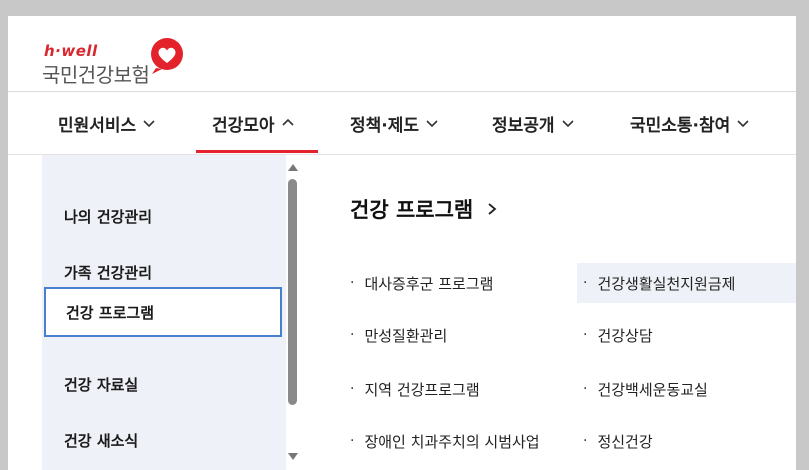 The height and width of the screenshot is (470, 809). I want to click on nav-item-policy: 정책·제도, so click(394, 123).